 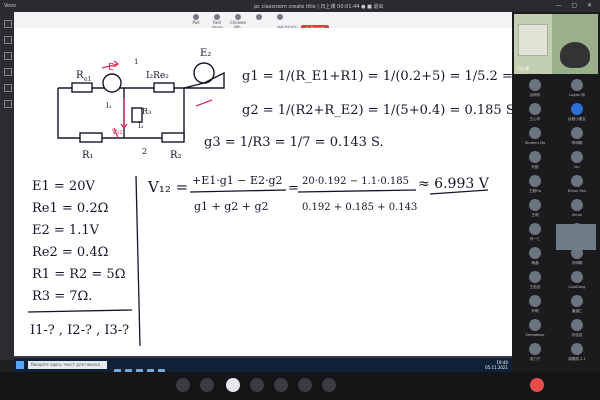 I want to click on whiteboard-toolbar: Pull Fast share Chinese Wh., so click(x=263, y=21).